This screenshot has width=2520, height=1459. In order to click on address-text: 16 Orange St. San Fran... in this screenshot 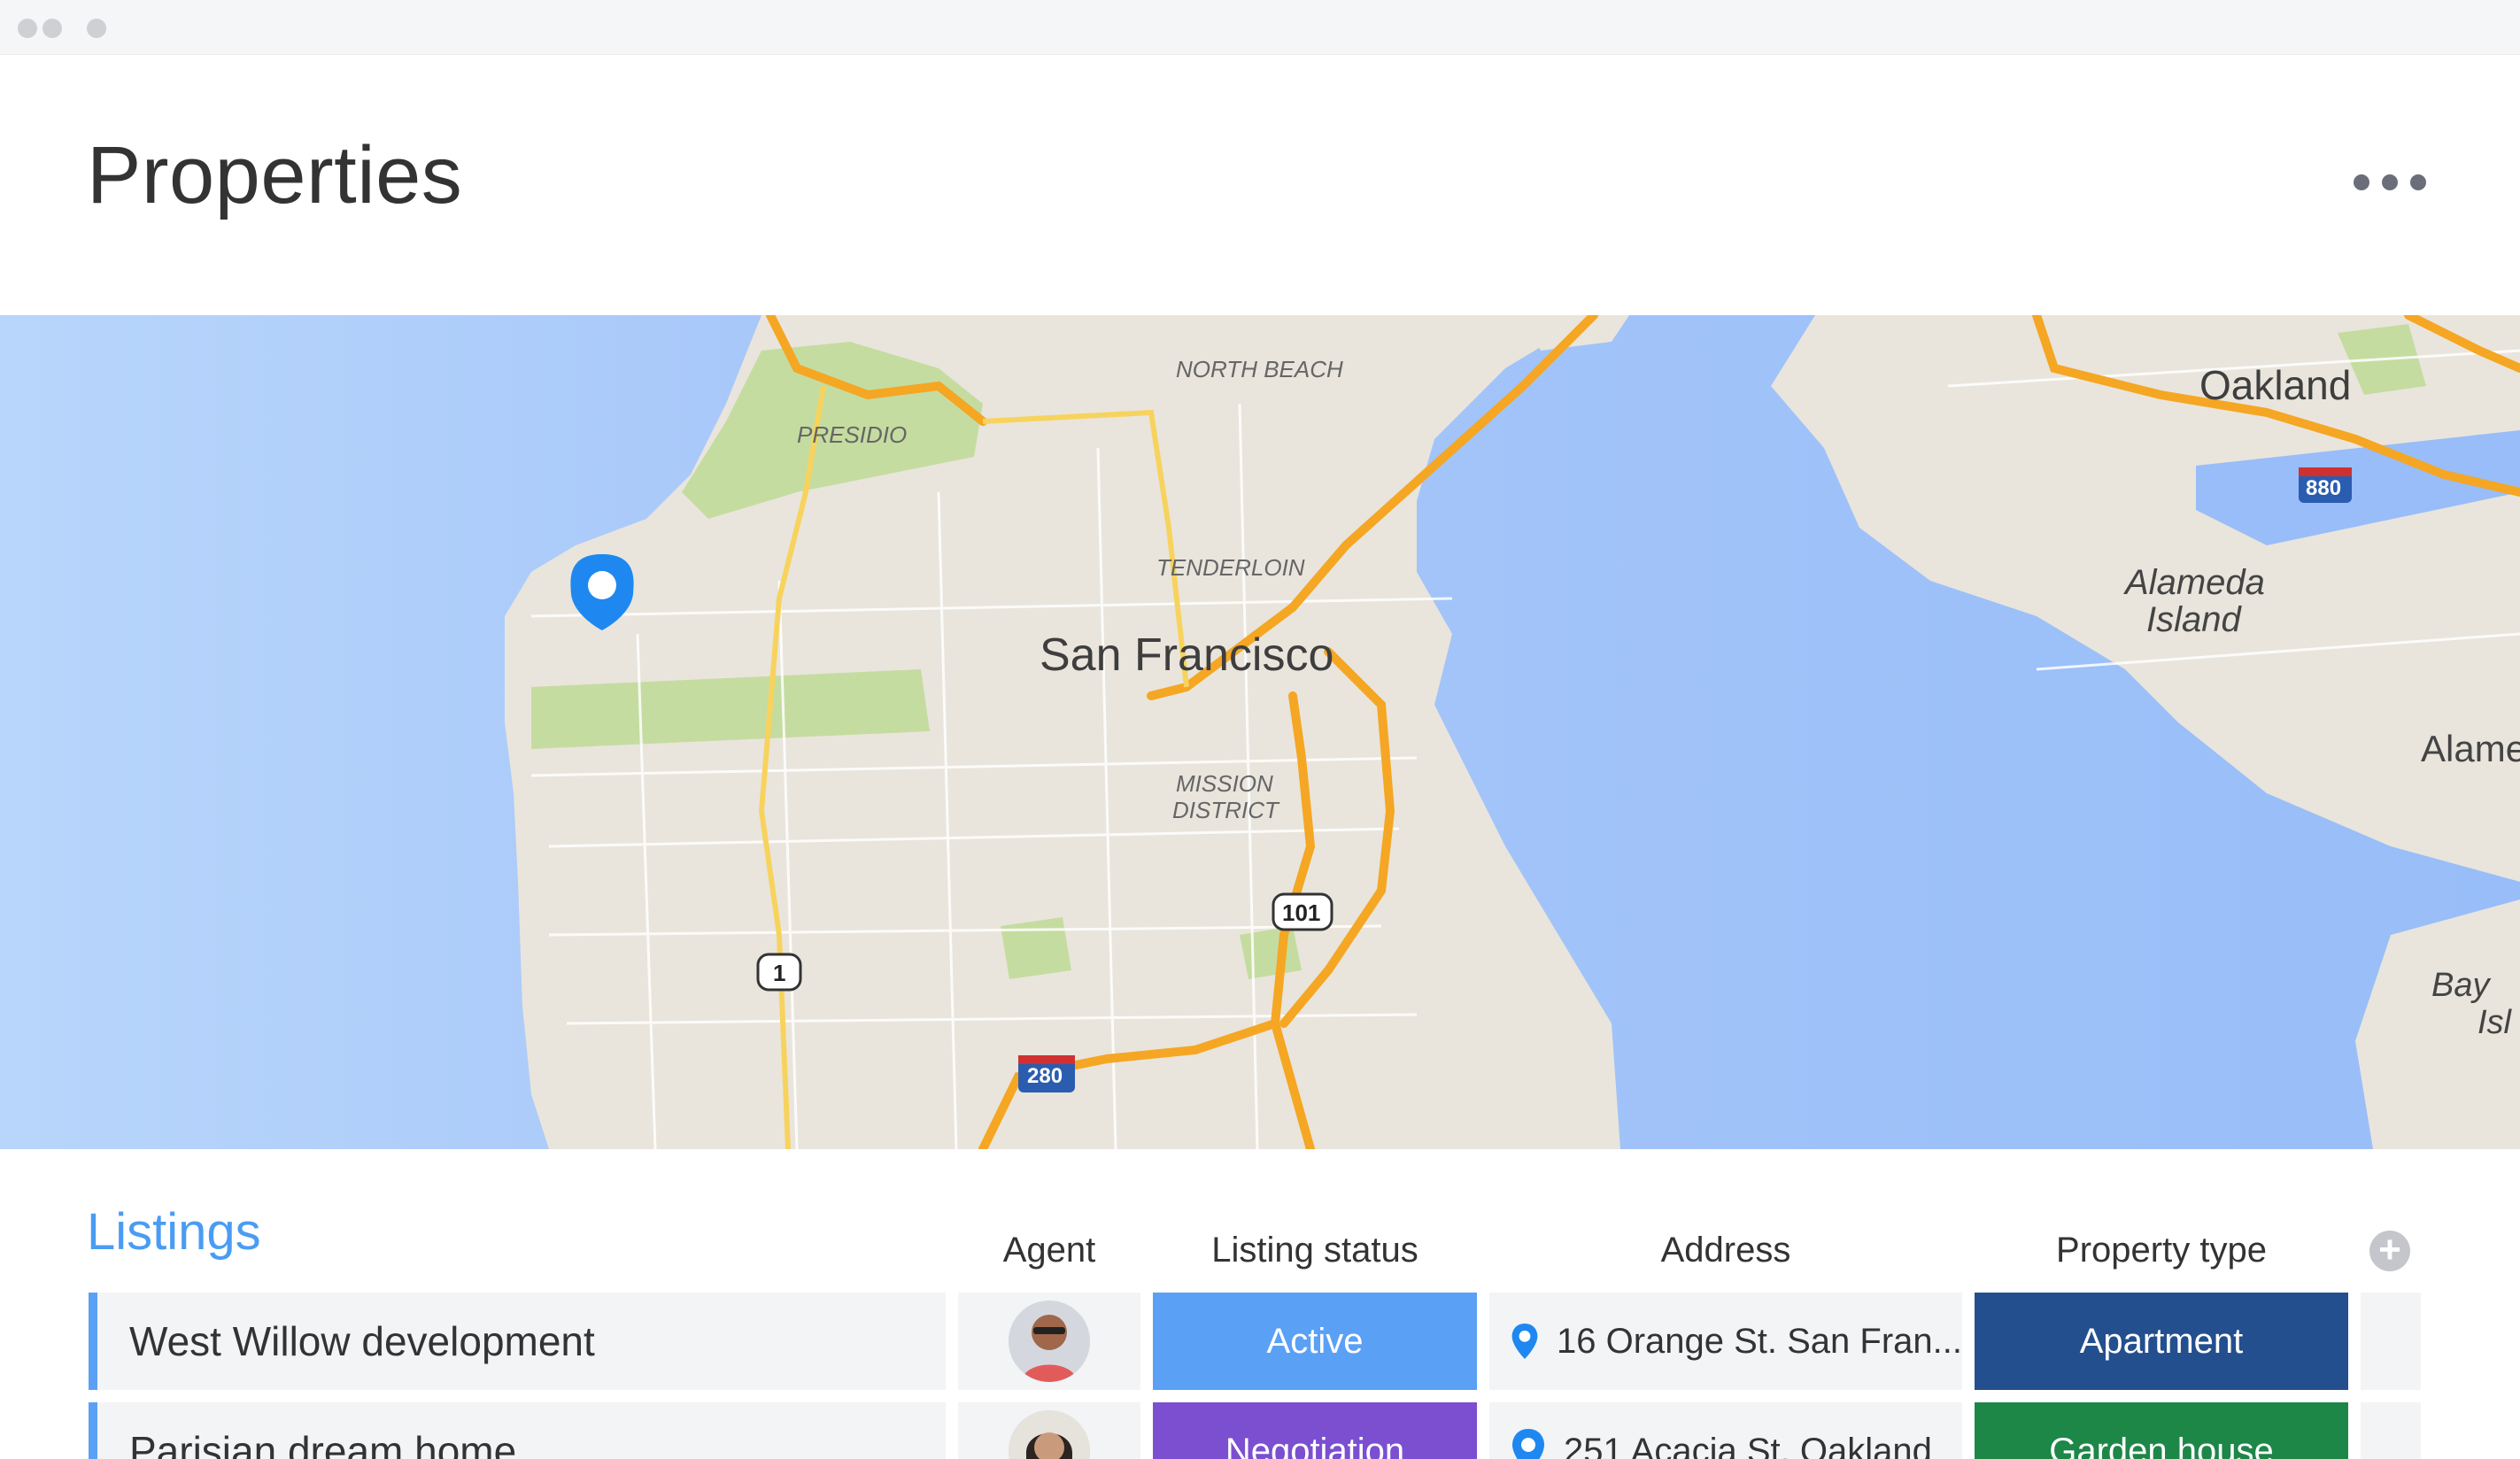, I will do `click(1759, 1341)`.